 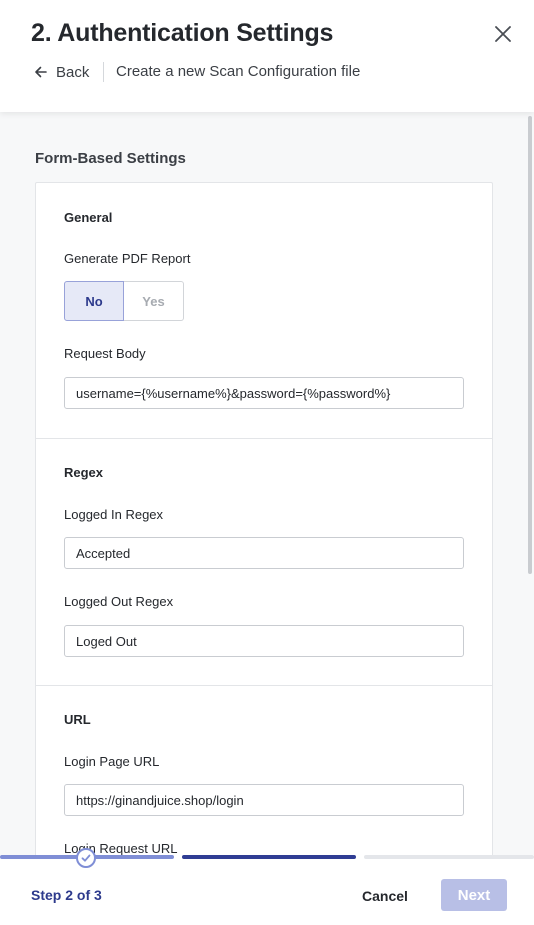 What do you see at coordinates (103, 72) in the screenshot?
I see `header-divider` at bounding box center [103, 72].